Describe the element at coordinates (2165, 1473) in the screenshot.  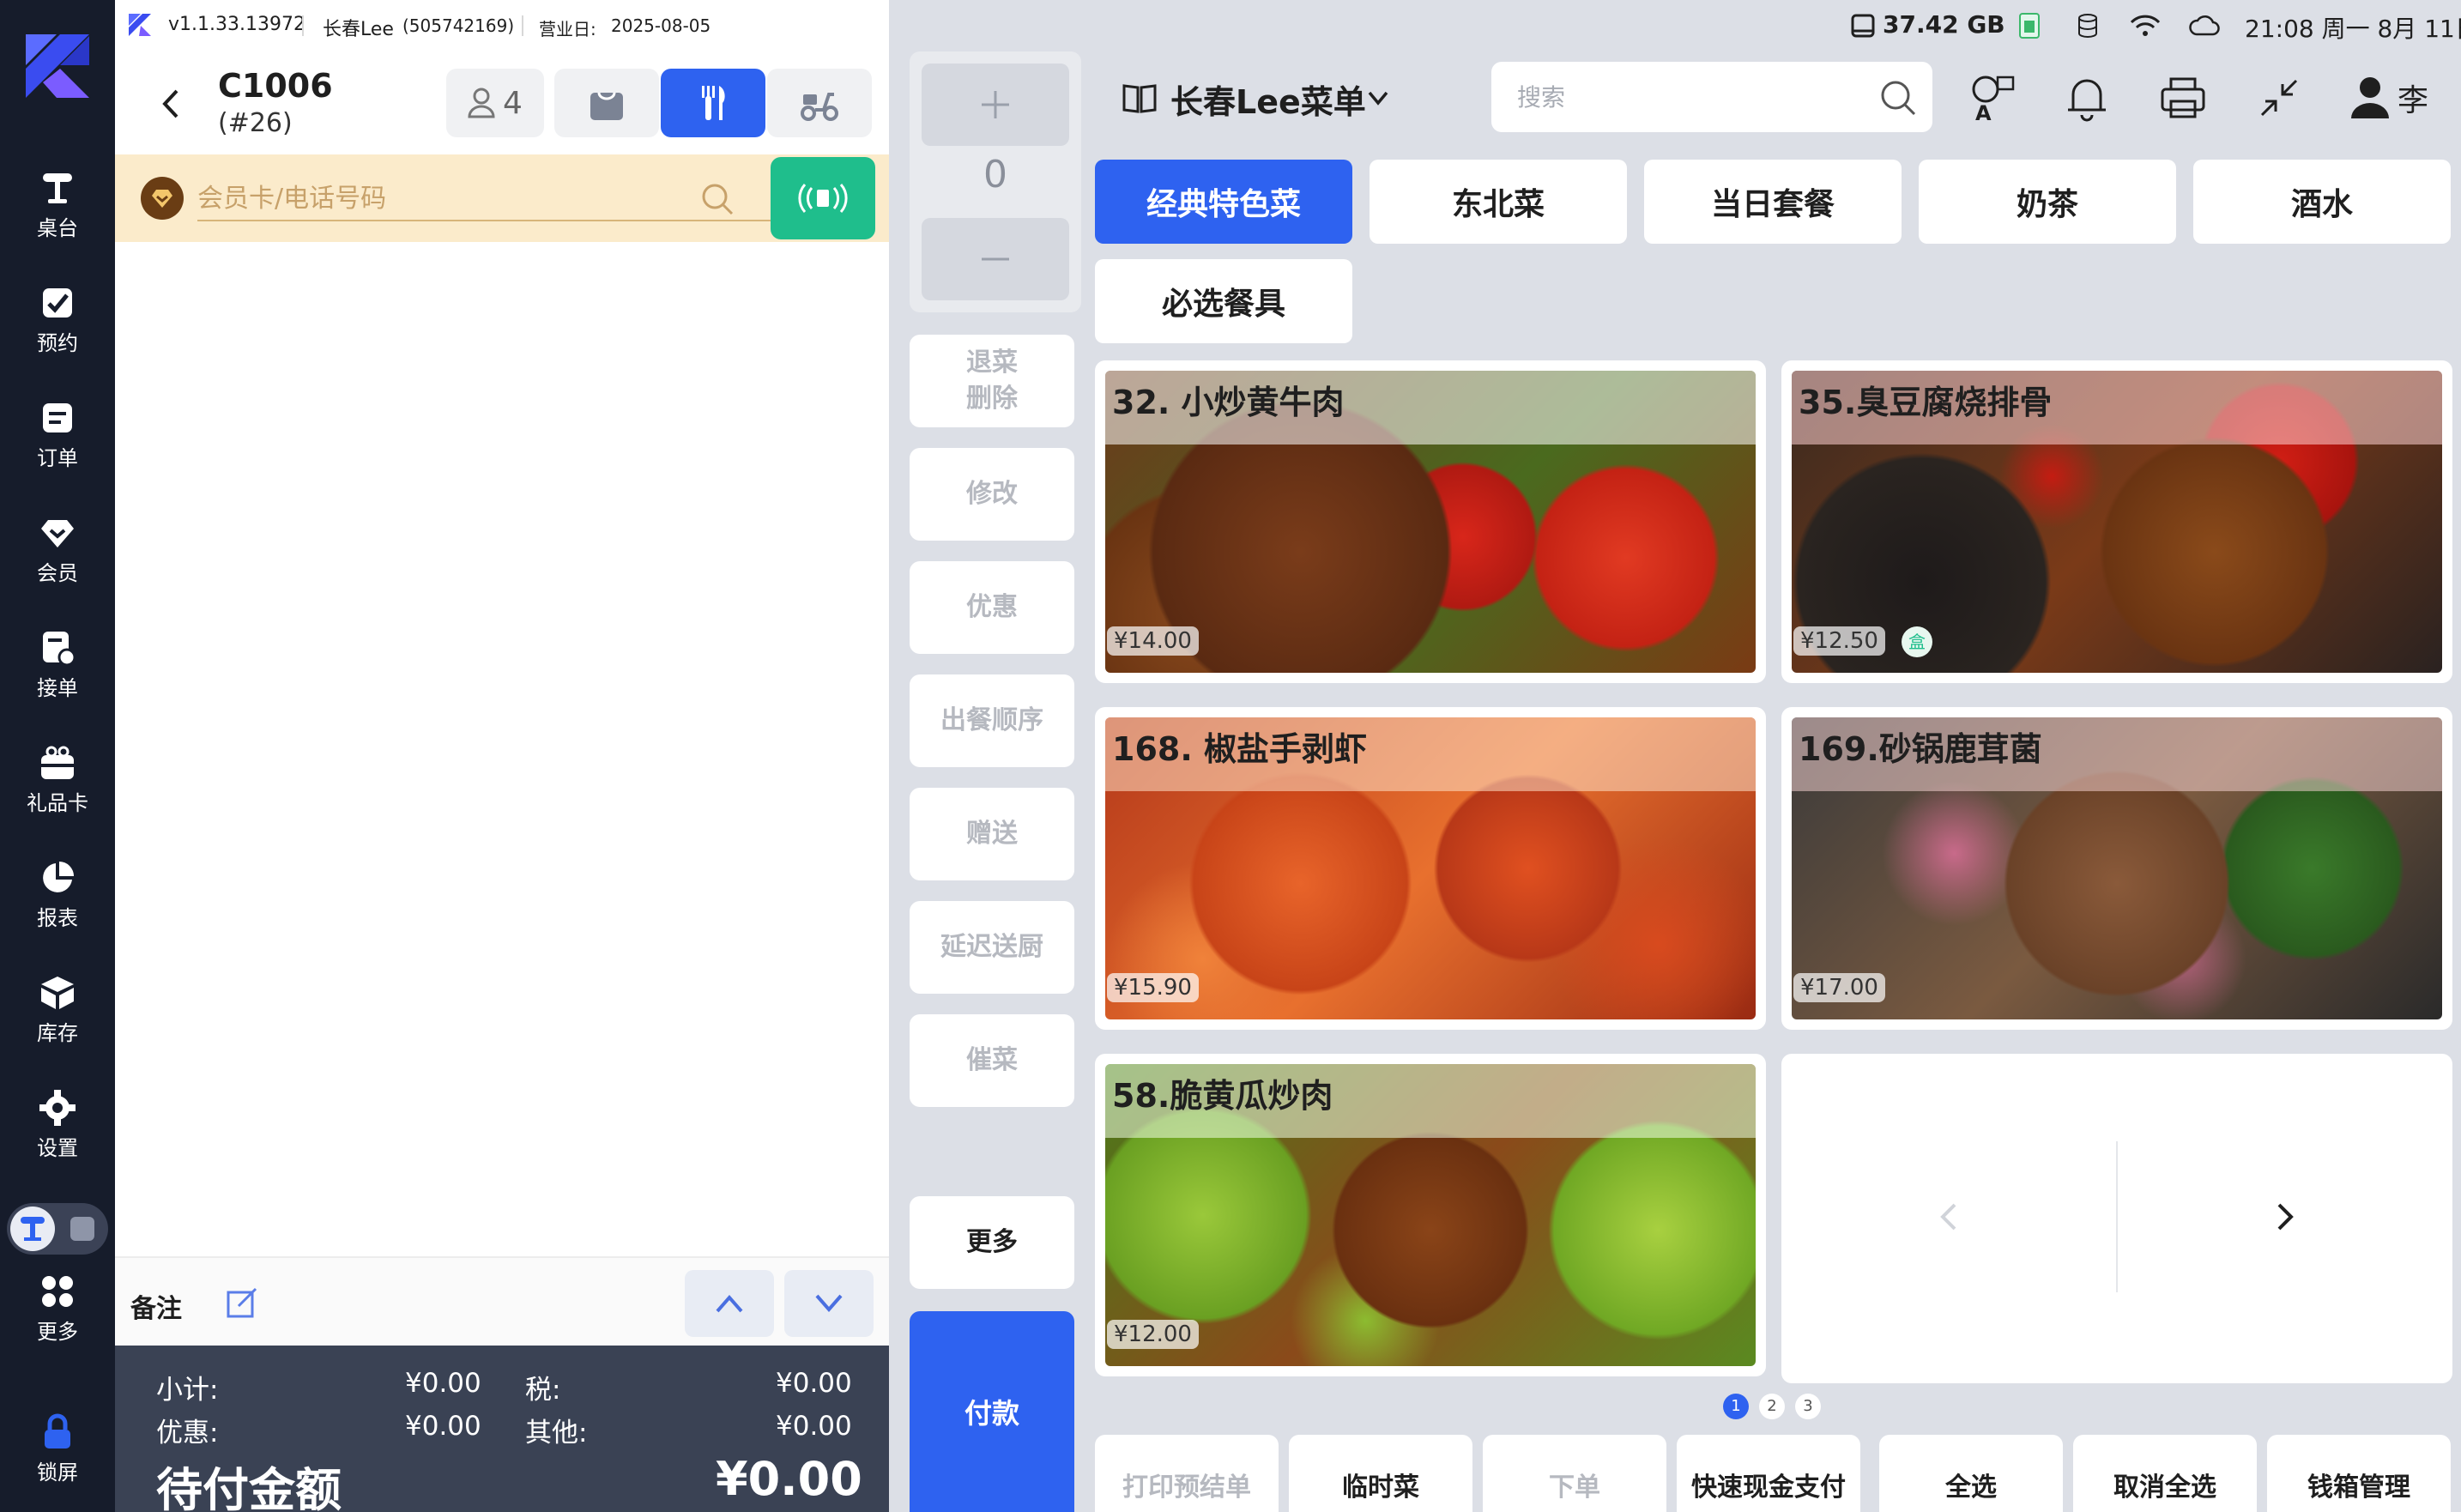
I see `deselect-all-button: 取消全选` at that location.